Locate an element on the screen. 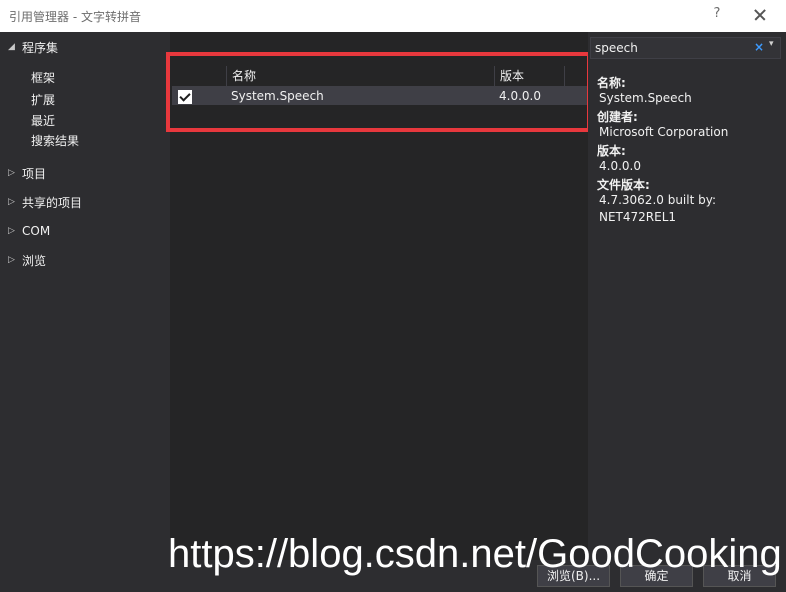  expanded-arrow-icon: ◢ is located at coordinates (11, 47).